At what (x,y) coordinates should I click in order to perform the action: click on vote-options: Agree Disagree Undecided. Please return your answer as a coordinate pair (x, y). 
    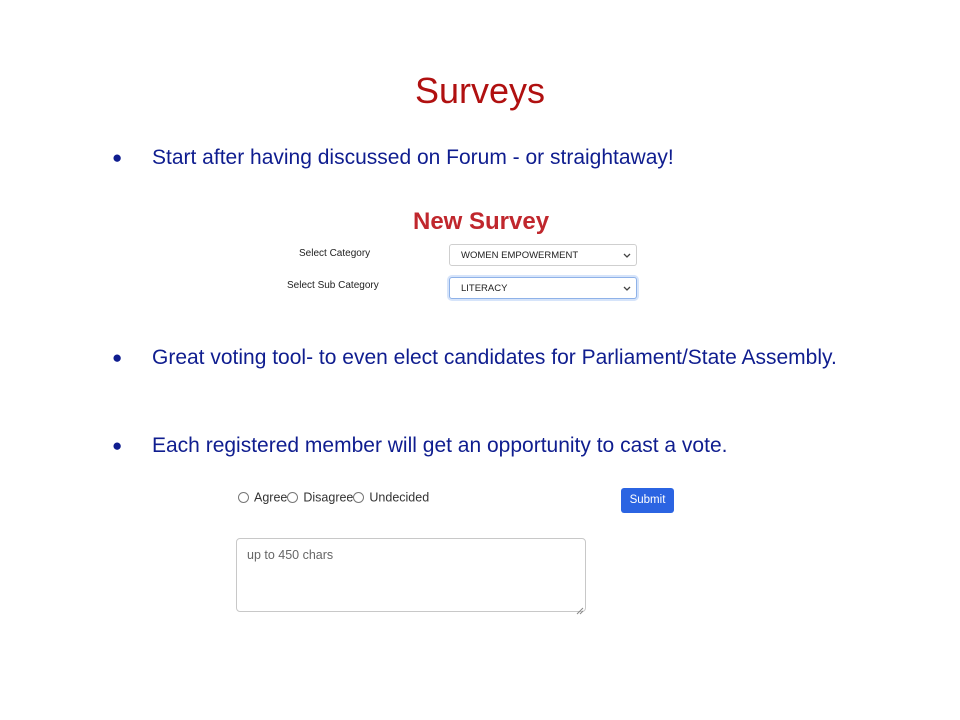
    Looking at the image, I should click on (333, 497).